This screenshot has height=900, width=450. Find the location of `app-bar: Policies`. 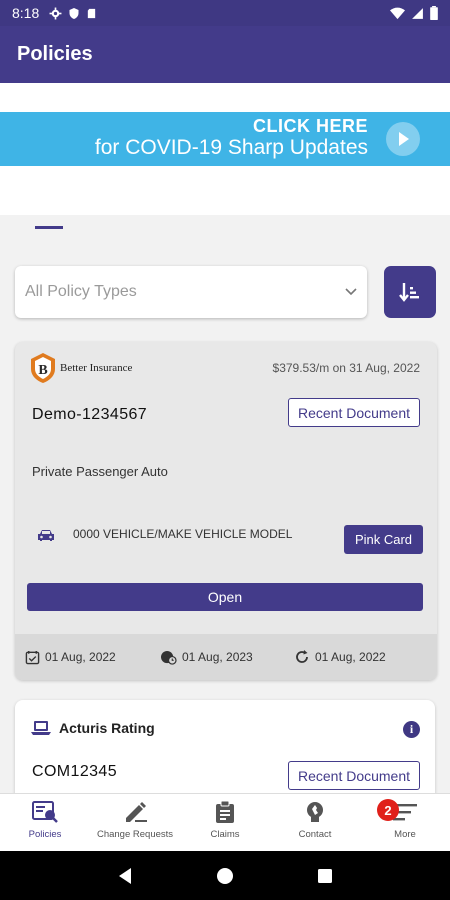

app-bar: Policies is located at coordinates (225, 54).